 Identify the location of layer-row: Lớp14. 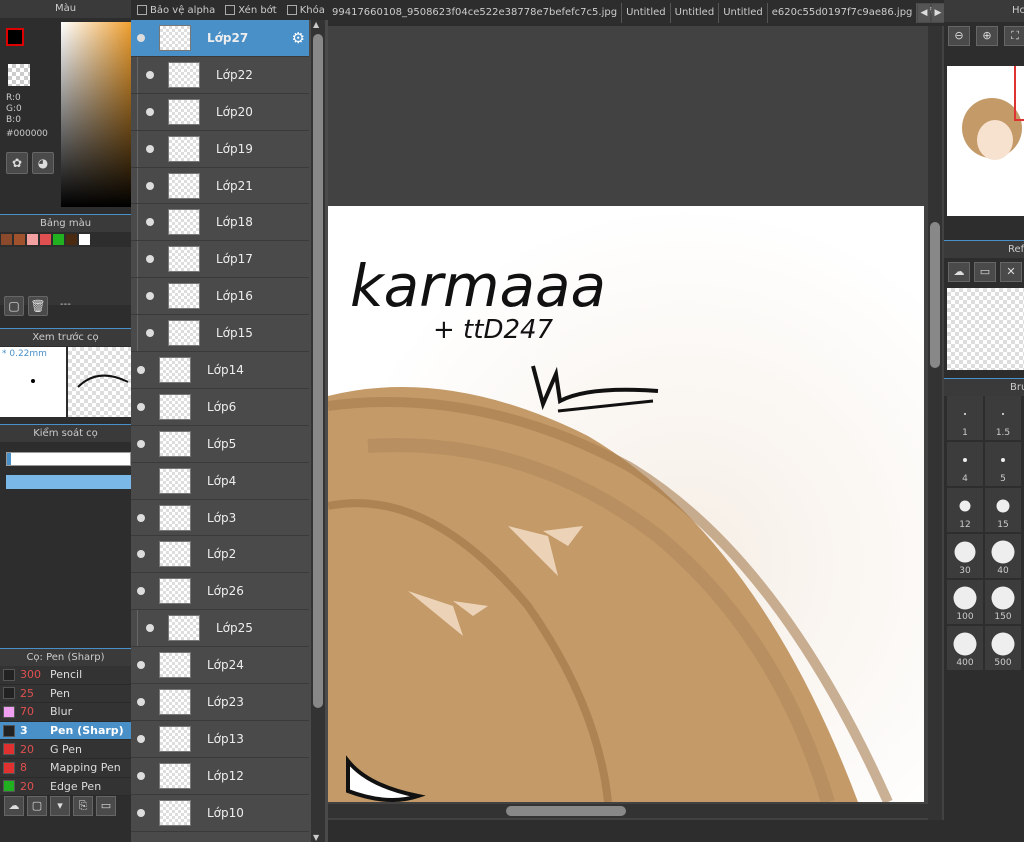
(220, 370).